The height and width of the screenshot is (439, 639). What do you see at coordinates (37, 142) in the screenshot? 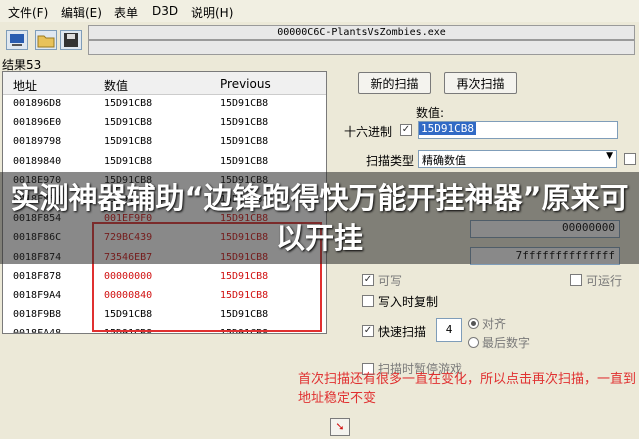
I see `row-address: 00189798` at bounding box center [37, 142].